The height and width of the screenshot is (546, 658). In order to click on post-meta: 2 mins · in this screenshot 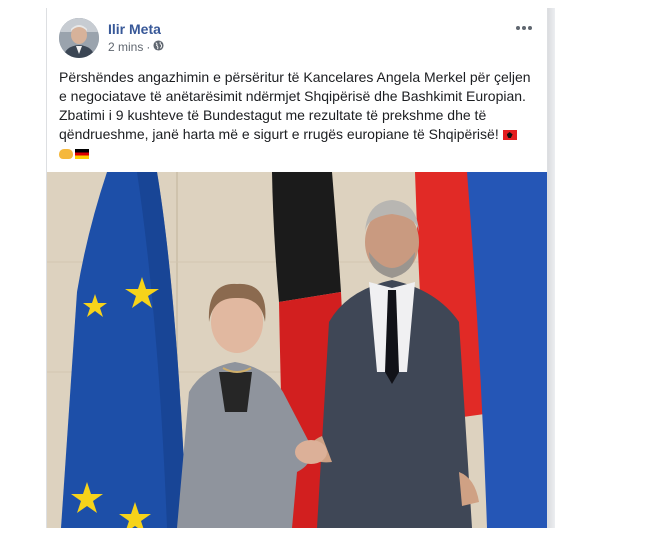, I will do `click(136, 47)`.